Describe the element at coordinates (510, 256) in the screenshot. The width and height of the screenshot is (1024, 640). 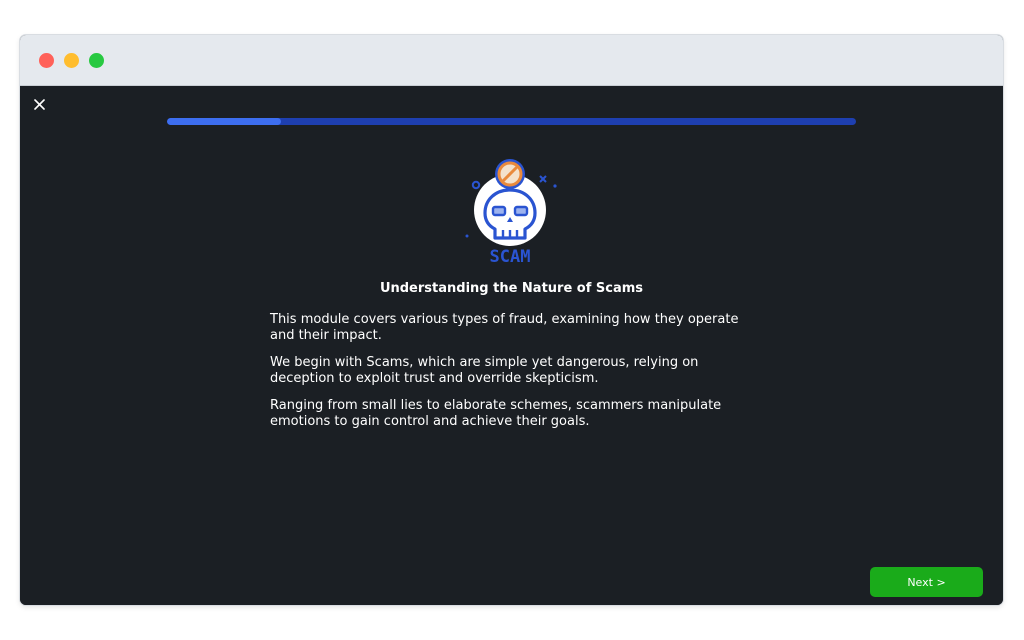
I see `illustration-label: SCAM` at that location.